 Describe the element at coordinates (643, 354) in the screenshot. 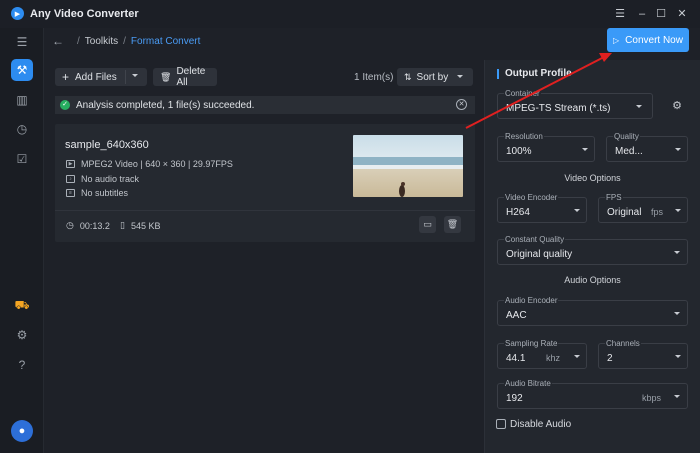

I see `channels-select: Channels 2` at that location.